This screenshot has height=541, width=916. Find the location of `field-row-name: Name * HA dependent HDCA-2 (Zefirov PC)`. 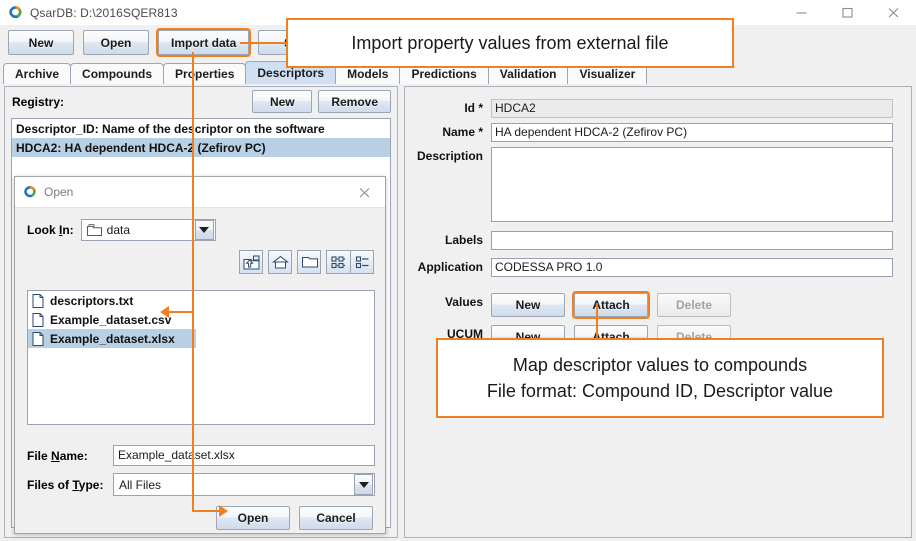

field-row-name: Name * HA dependent HDCA-2 (Zefirov PC) is located at coordinates (649, 132).